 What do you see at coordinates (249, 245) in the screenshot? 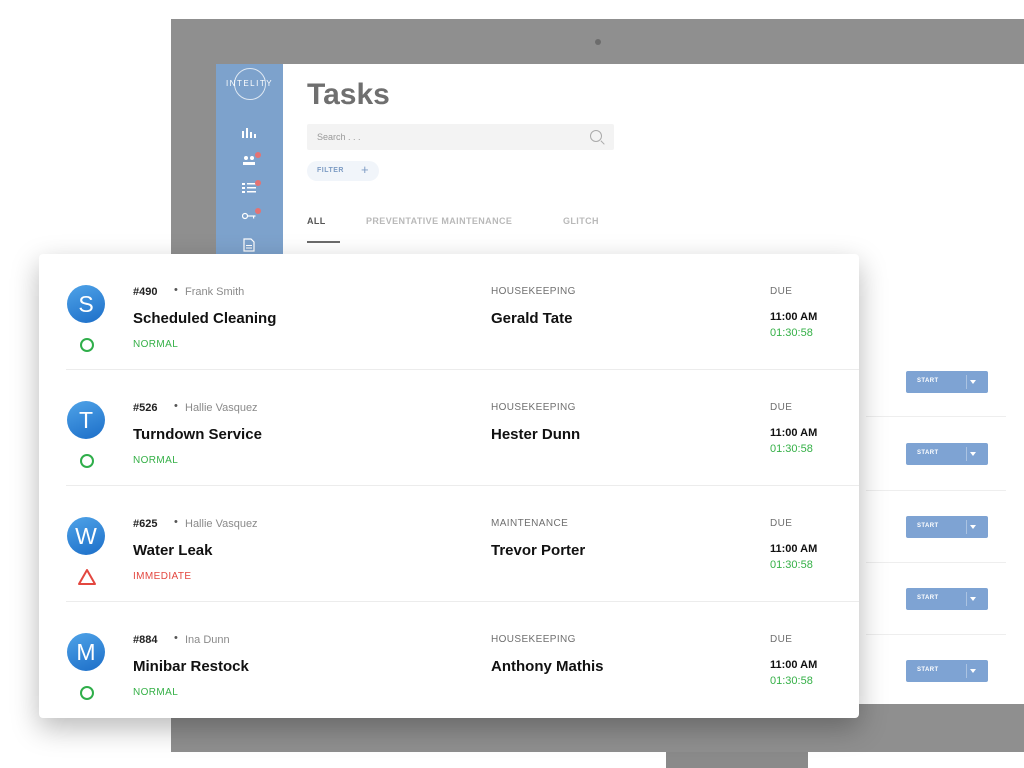
I see `document-icon` at bounding box center [249, 245].